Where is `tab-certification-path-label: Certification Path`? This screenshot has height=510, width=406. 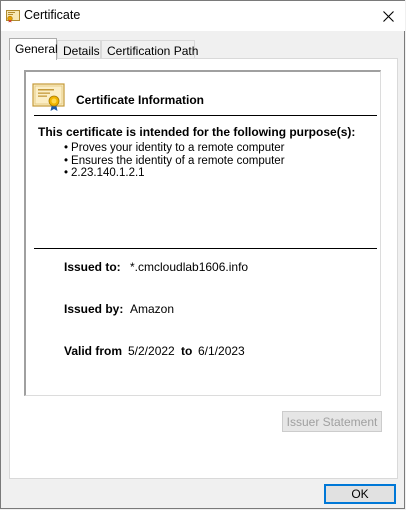
tab-certification-path-label: Certification Path is located at coordinates (153, 51).